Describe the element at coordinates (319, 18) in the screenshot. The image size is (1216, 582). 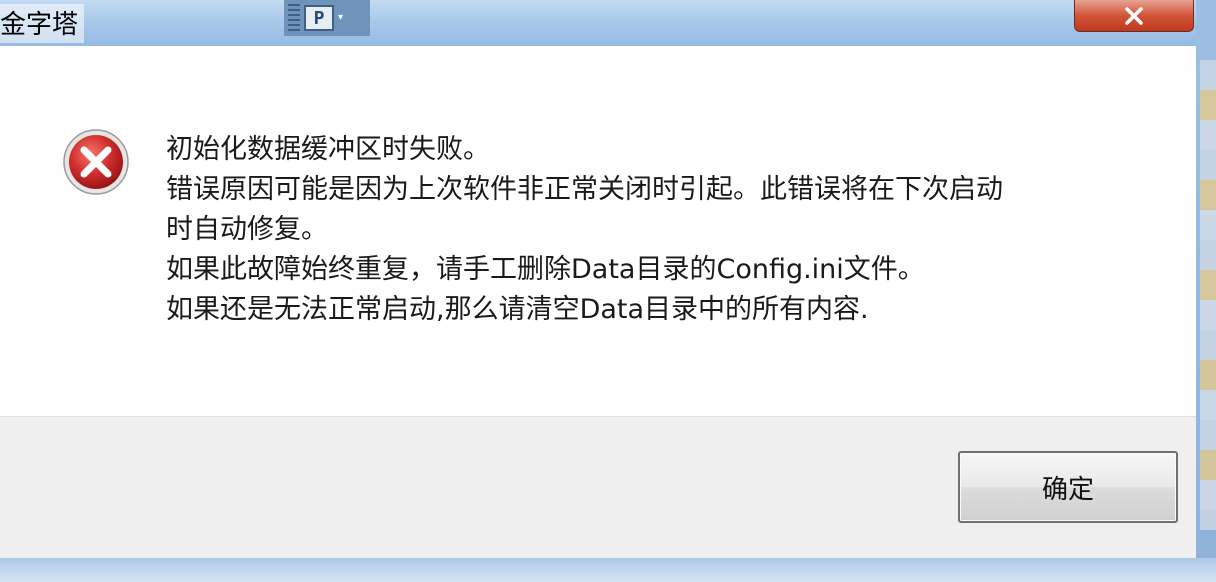
I see `toolbar-p-button: P` at that location.